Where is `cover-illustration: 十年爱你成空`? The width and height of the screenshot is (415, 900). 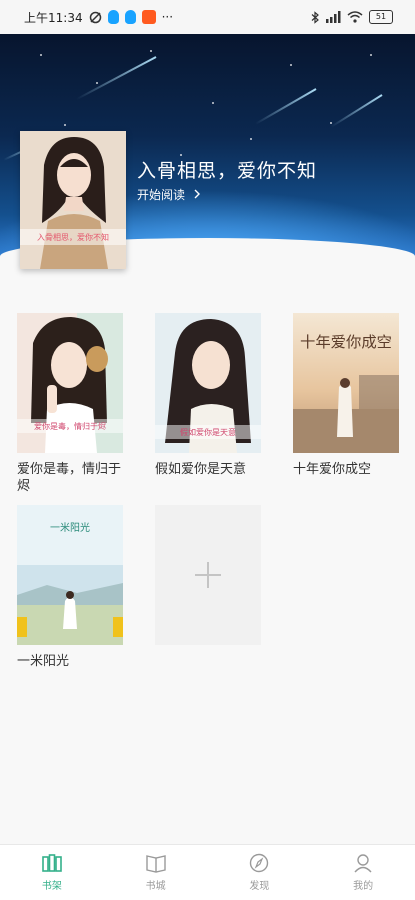 cover-illustration: 十年爱你成空 is located at coordinates (346, 383).